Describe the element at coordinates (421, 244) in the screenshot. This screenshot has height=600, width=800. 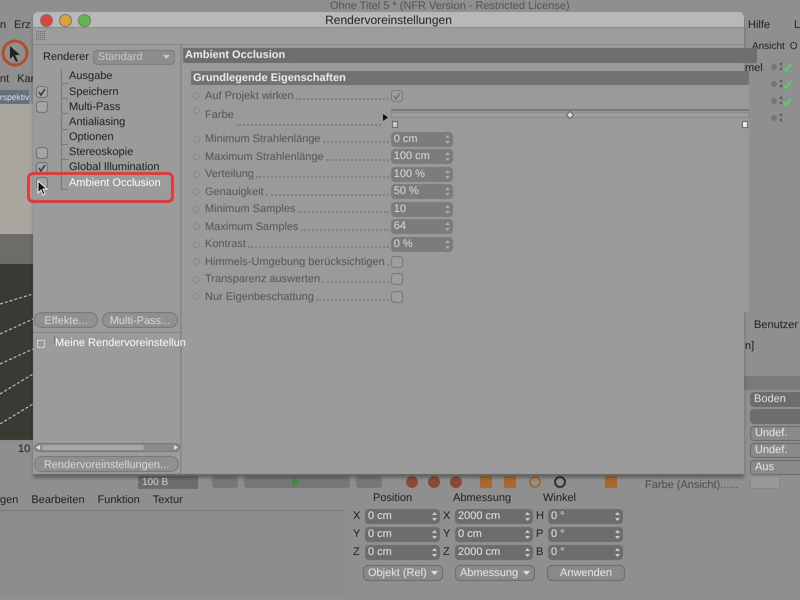
I see `number-field: 0 %` at that location.